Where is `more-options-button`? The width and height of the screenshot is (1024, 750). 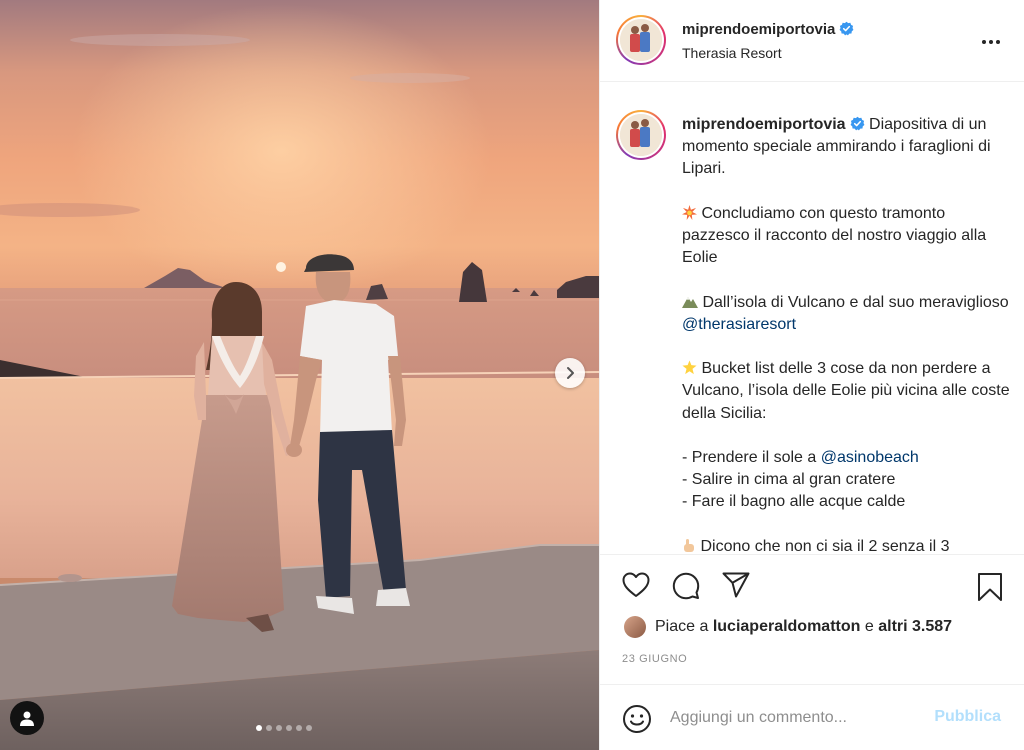
more-options-button is located at coordinates (991, 41).